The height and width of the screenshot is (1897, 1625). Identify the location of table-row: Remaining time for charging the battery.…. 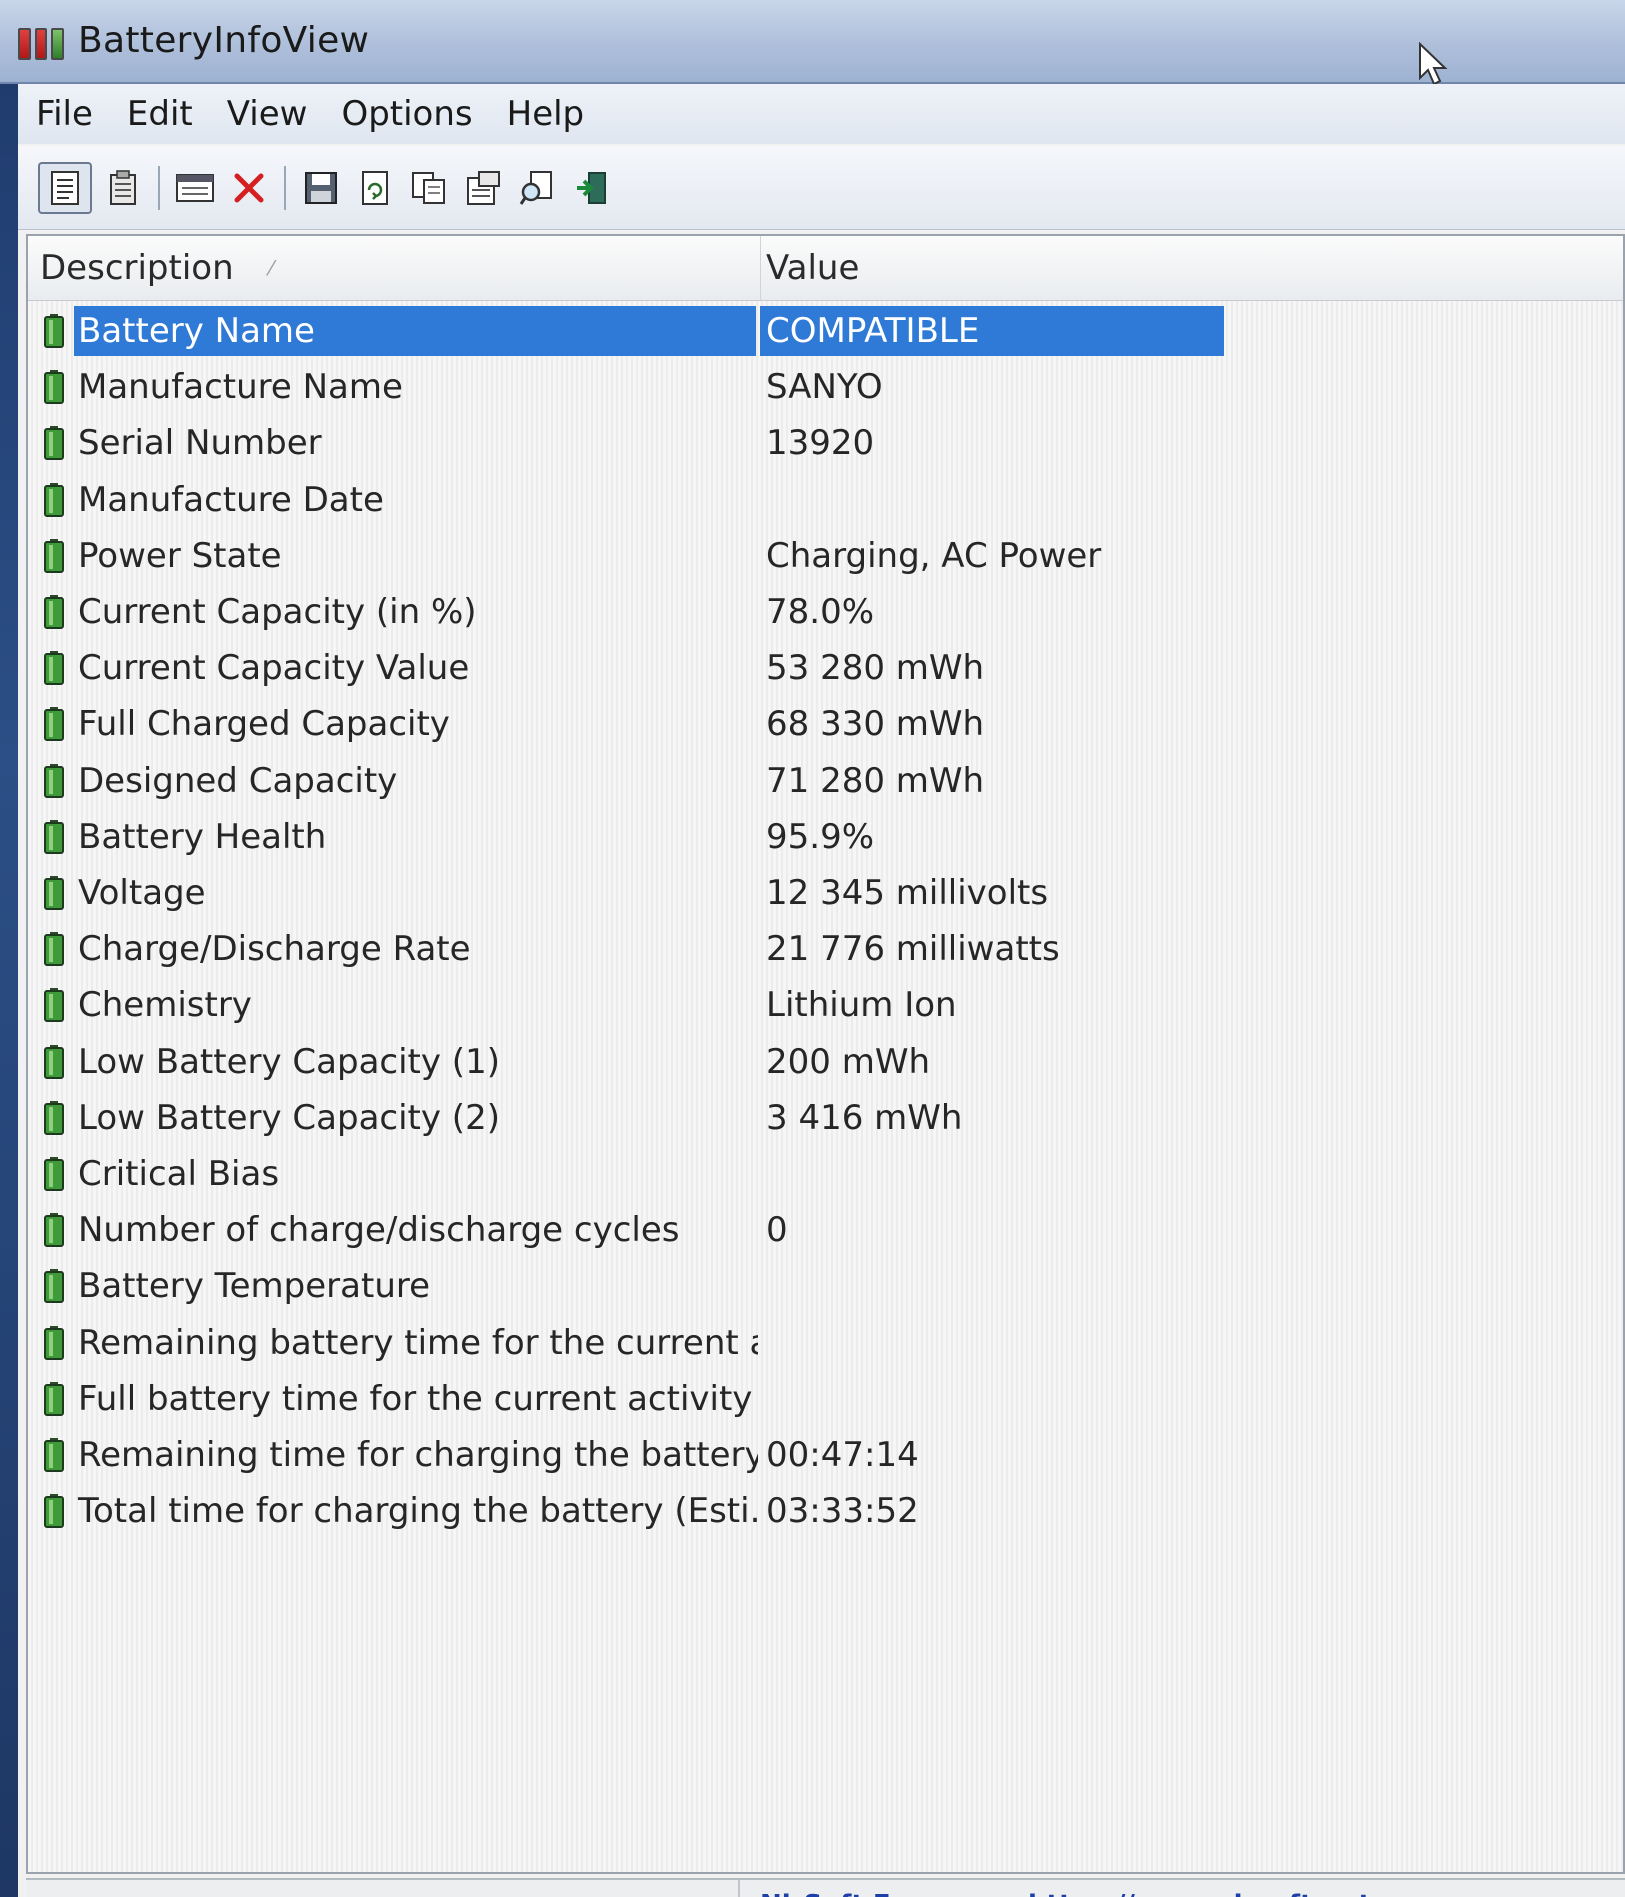
(825, 1454).